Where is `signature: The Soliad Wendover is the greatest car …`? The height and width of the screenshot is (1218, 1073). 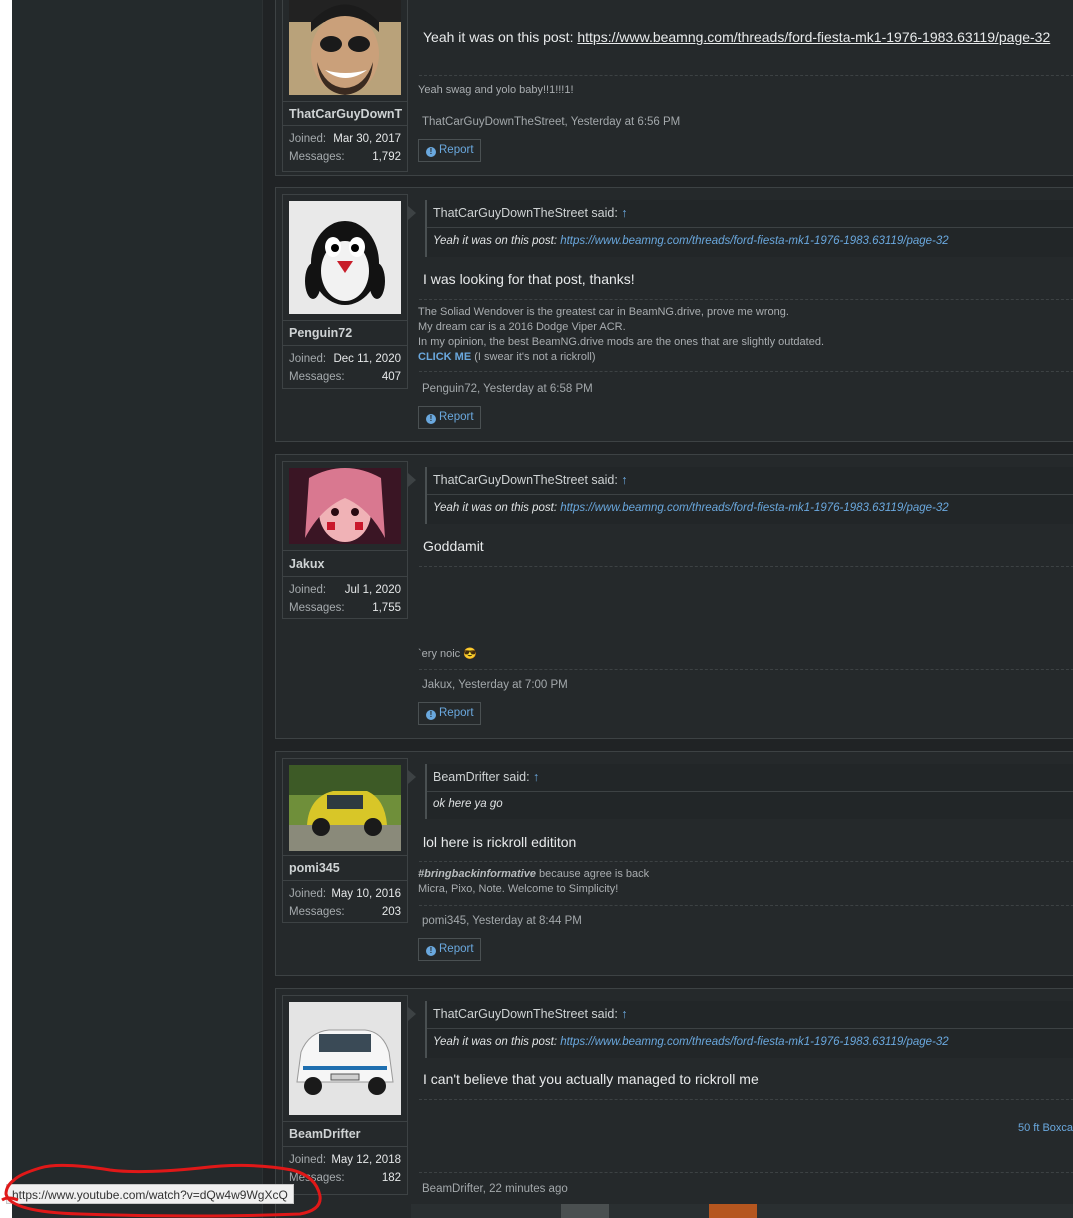
signature: The Soliad Wendover is the greatest car … is located at coordinates (621, 334).